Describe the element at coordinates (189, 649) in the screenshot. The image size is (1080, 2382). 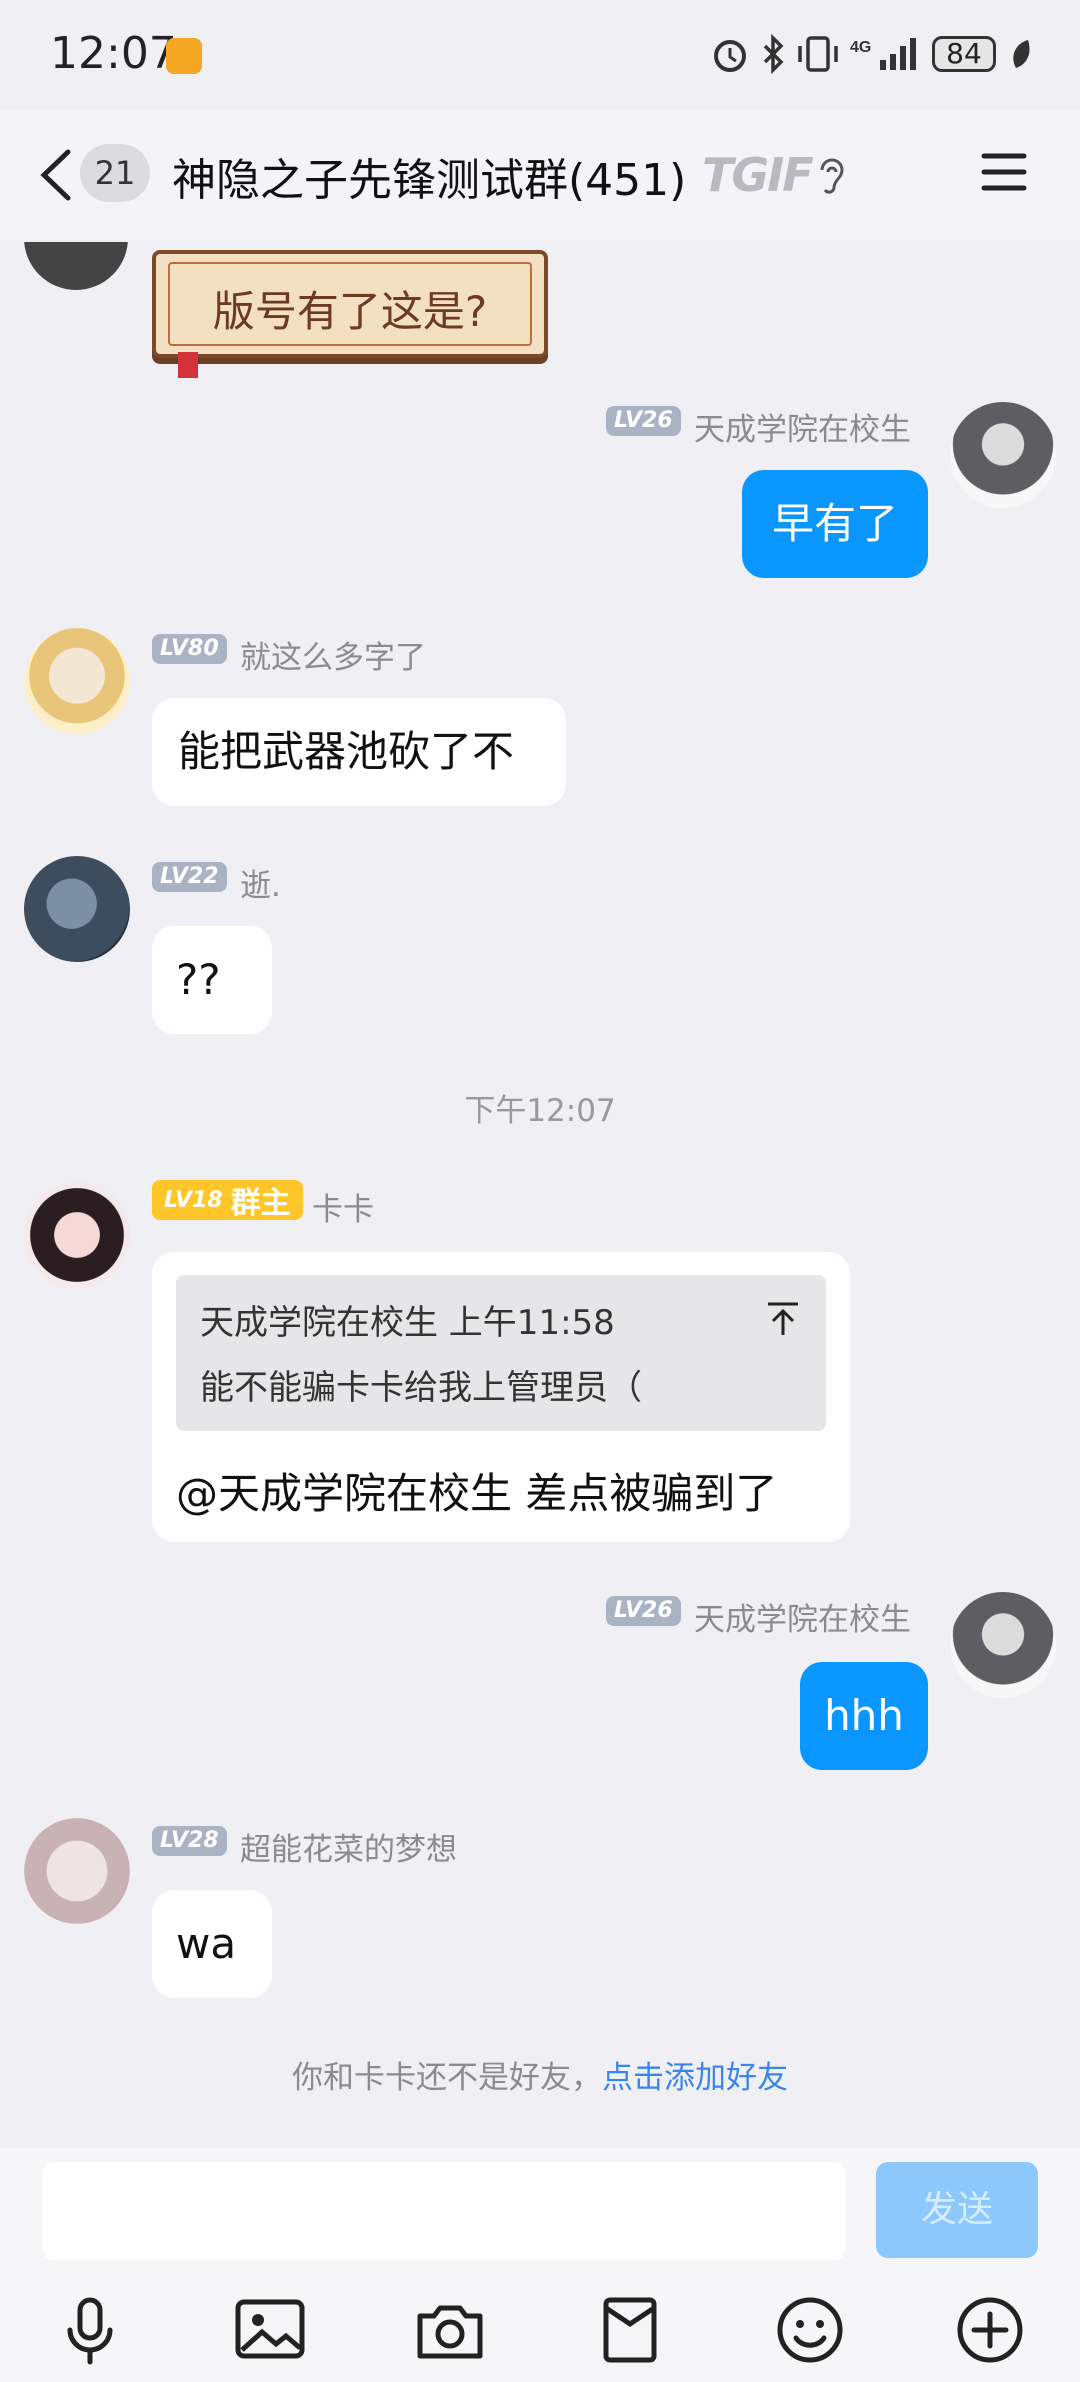
I see `level-badge: LV80` at that location.